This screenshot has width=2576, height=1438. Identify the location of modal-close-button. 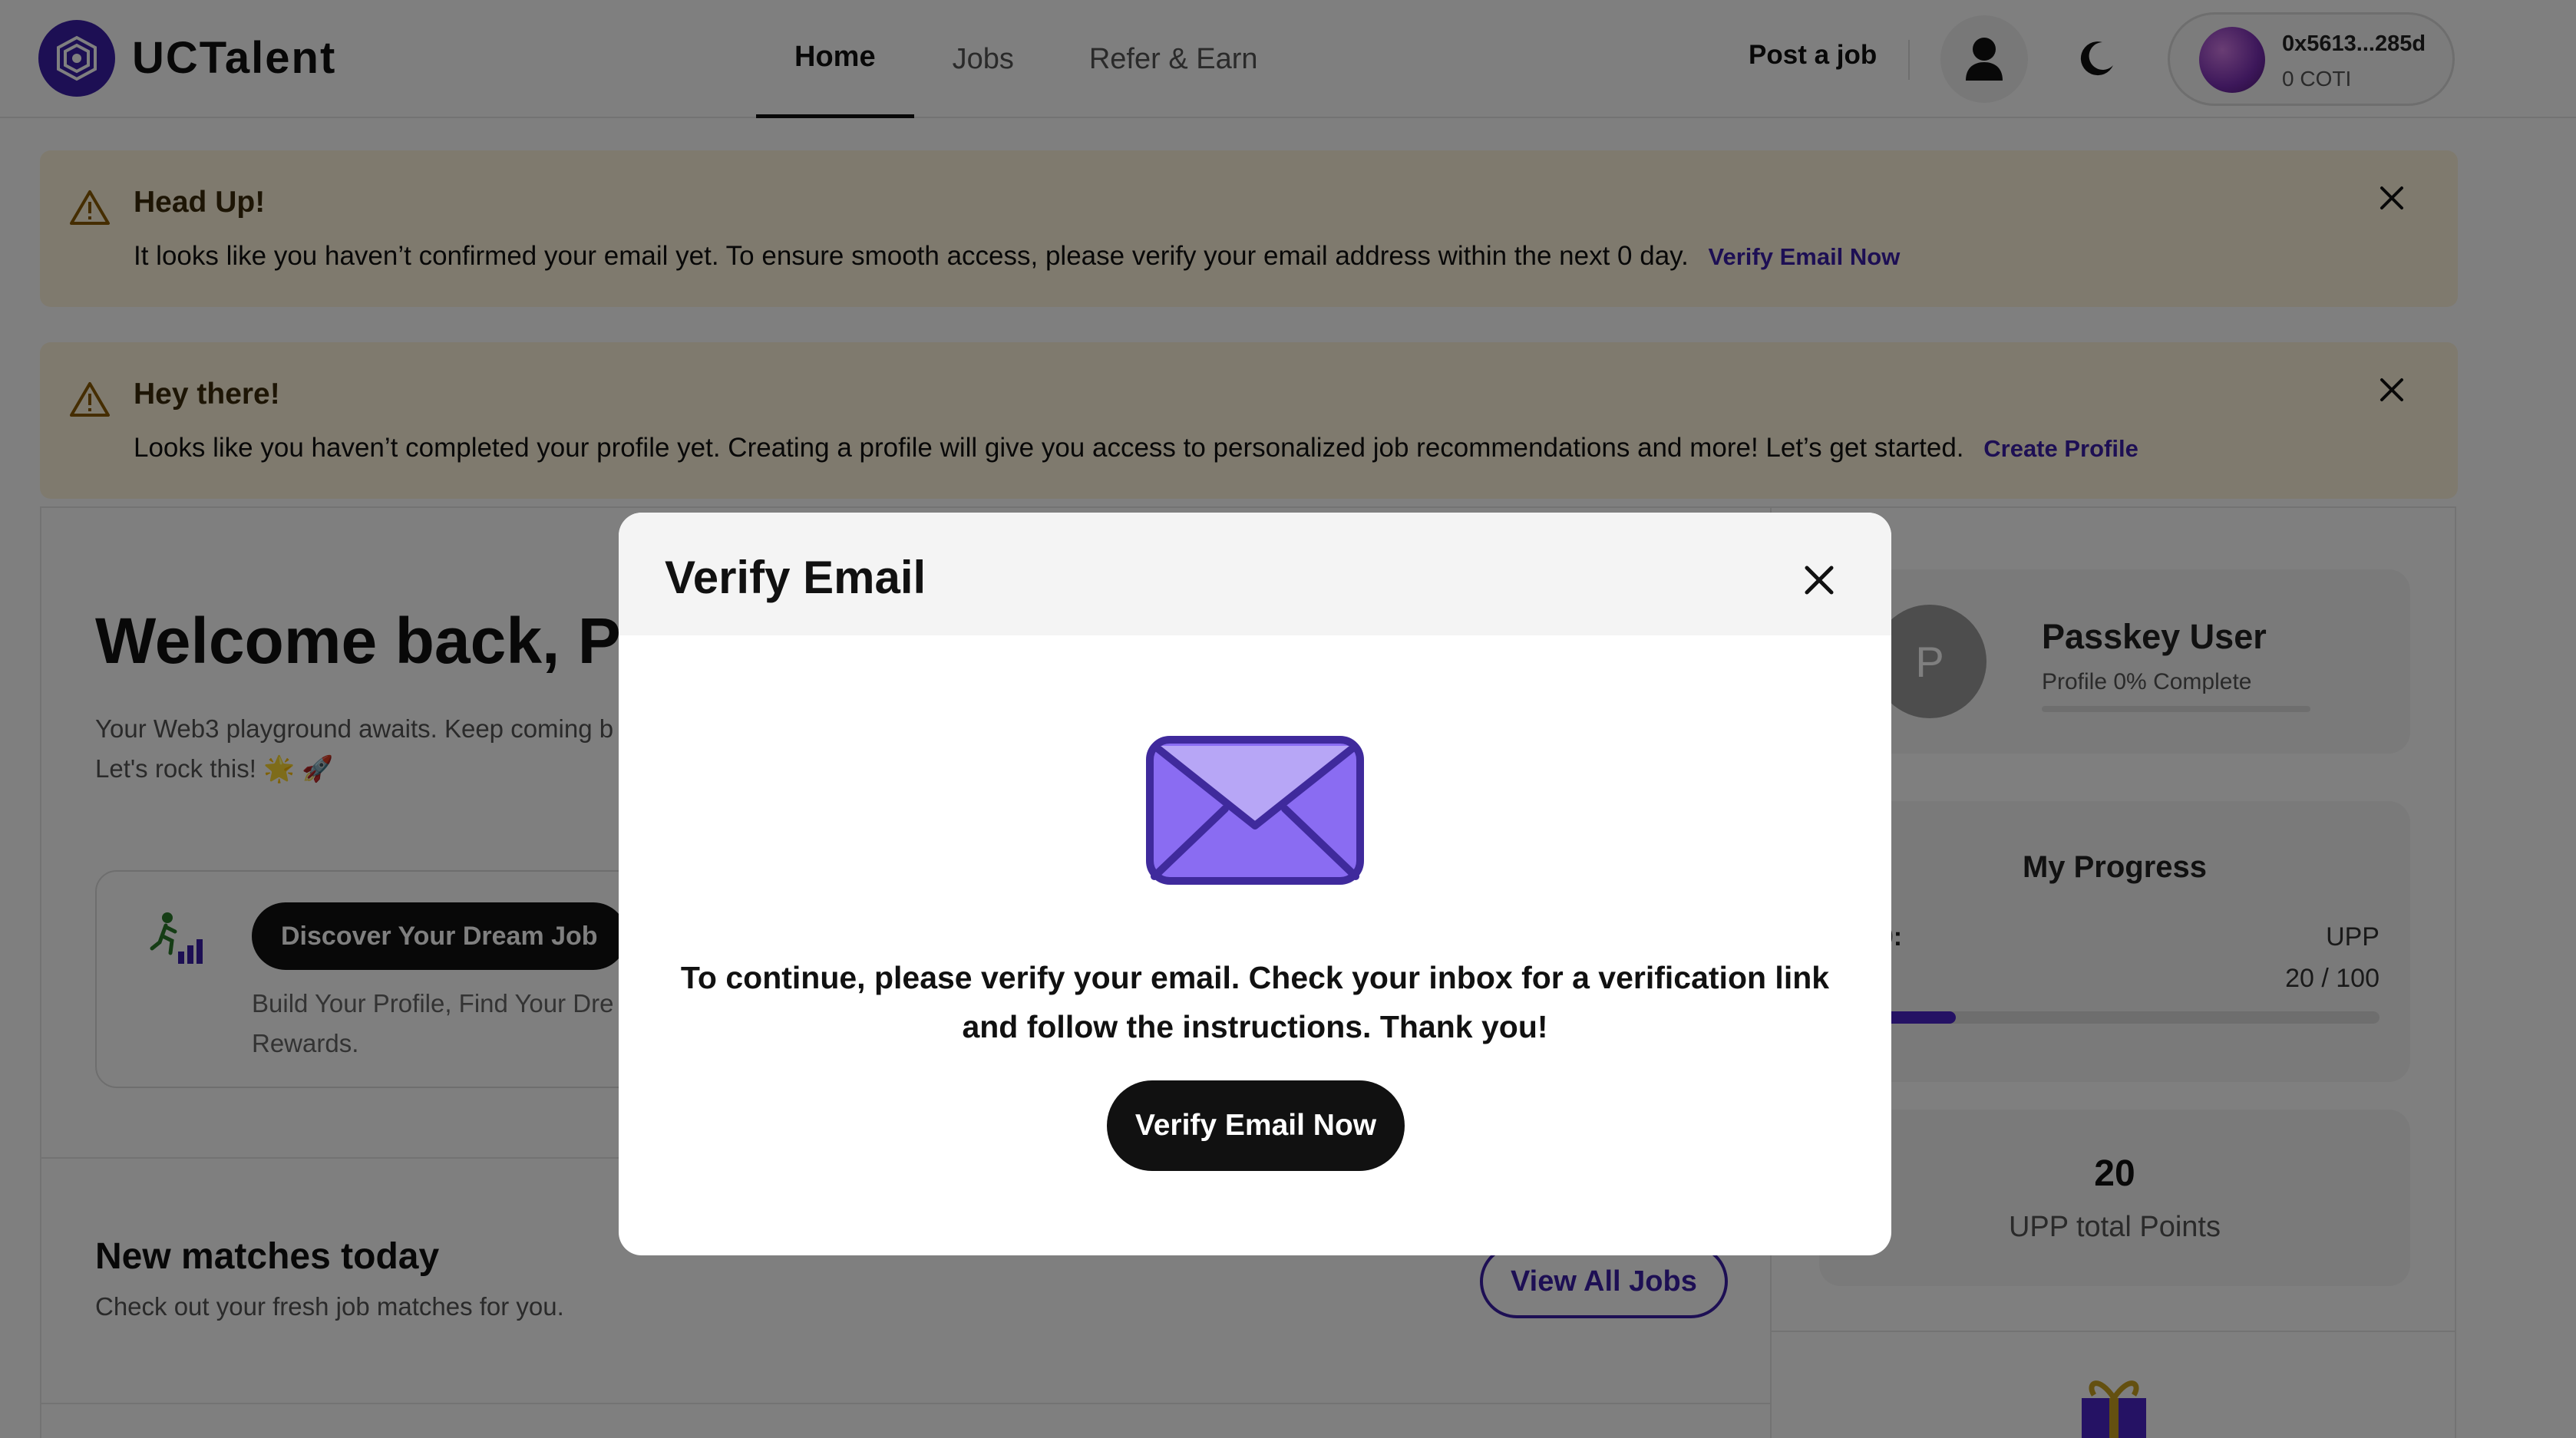
(1819, 580).